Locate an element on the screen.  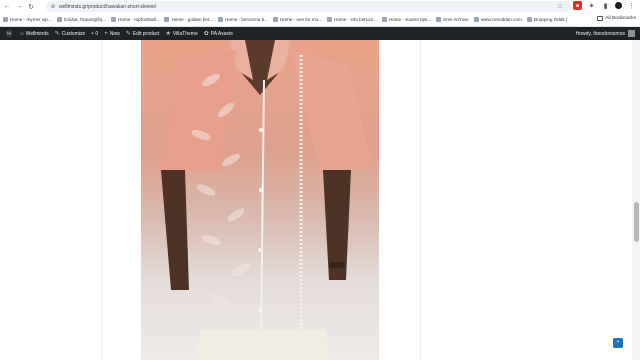
bookmark-item: www.cenoddan.com is located at coordinates (497, 19).